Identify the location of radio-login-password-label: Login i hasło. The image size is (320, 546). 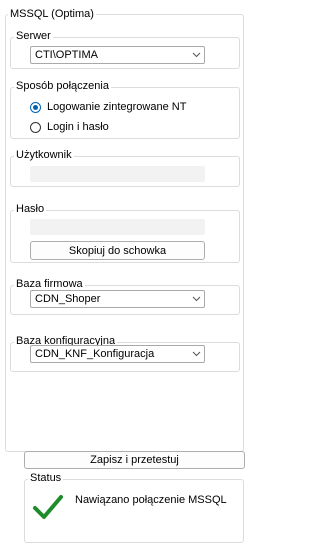
(78, 127).